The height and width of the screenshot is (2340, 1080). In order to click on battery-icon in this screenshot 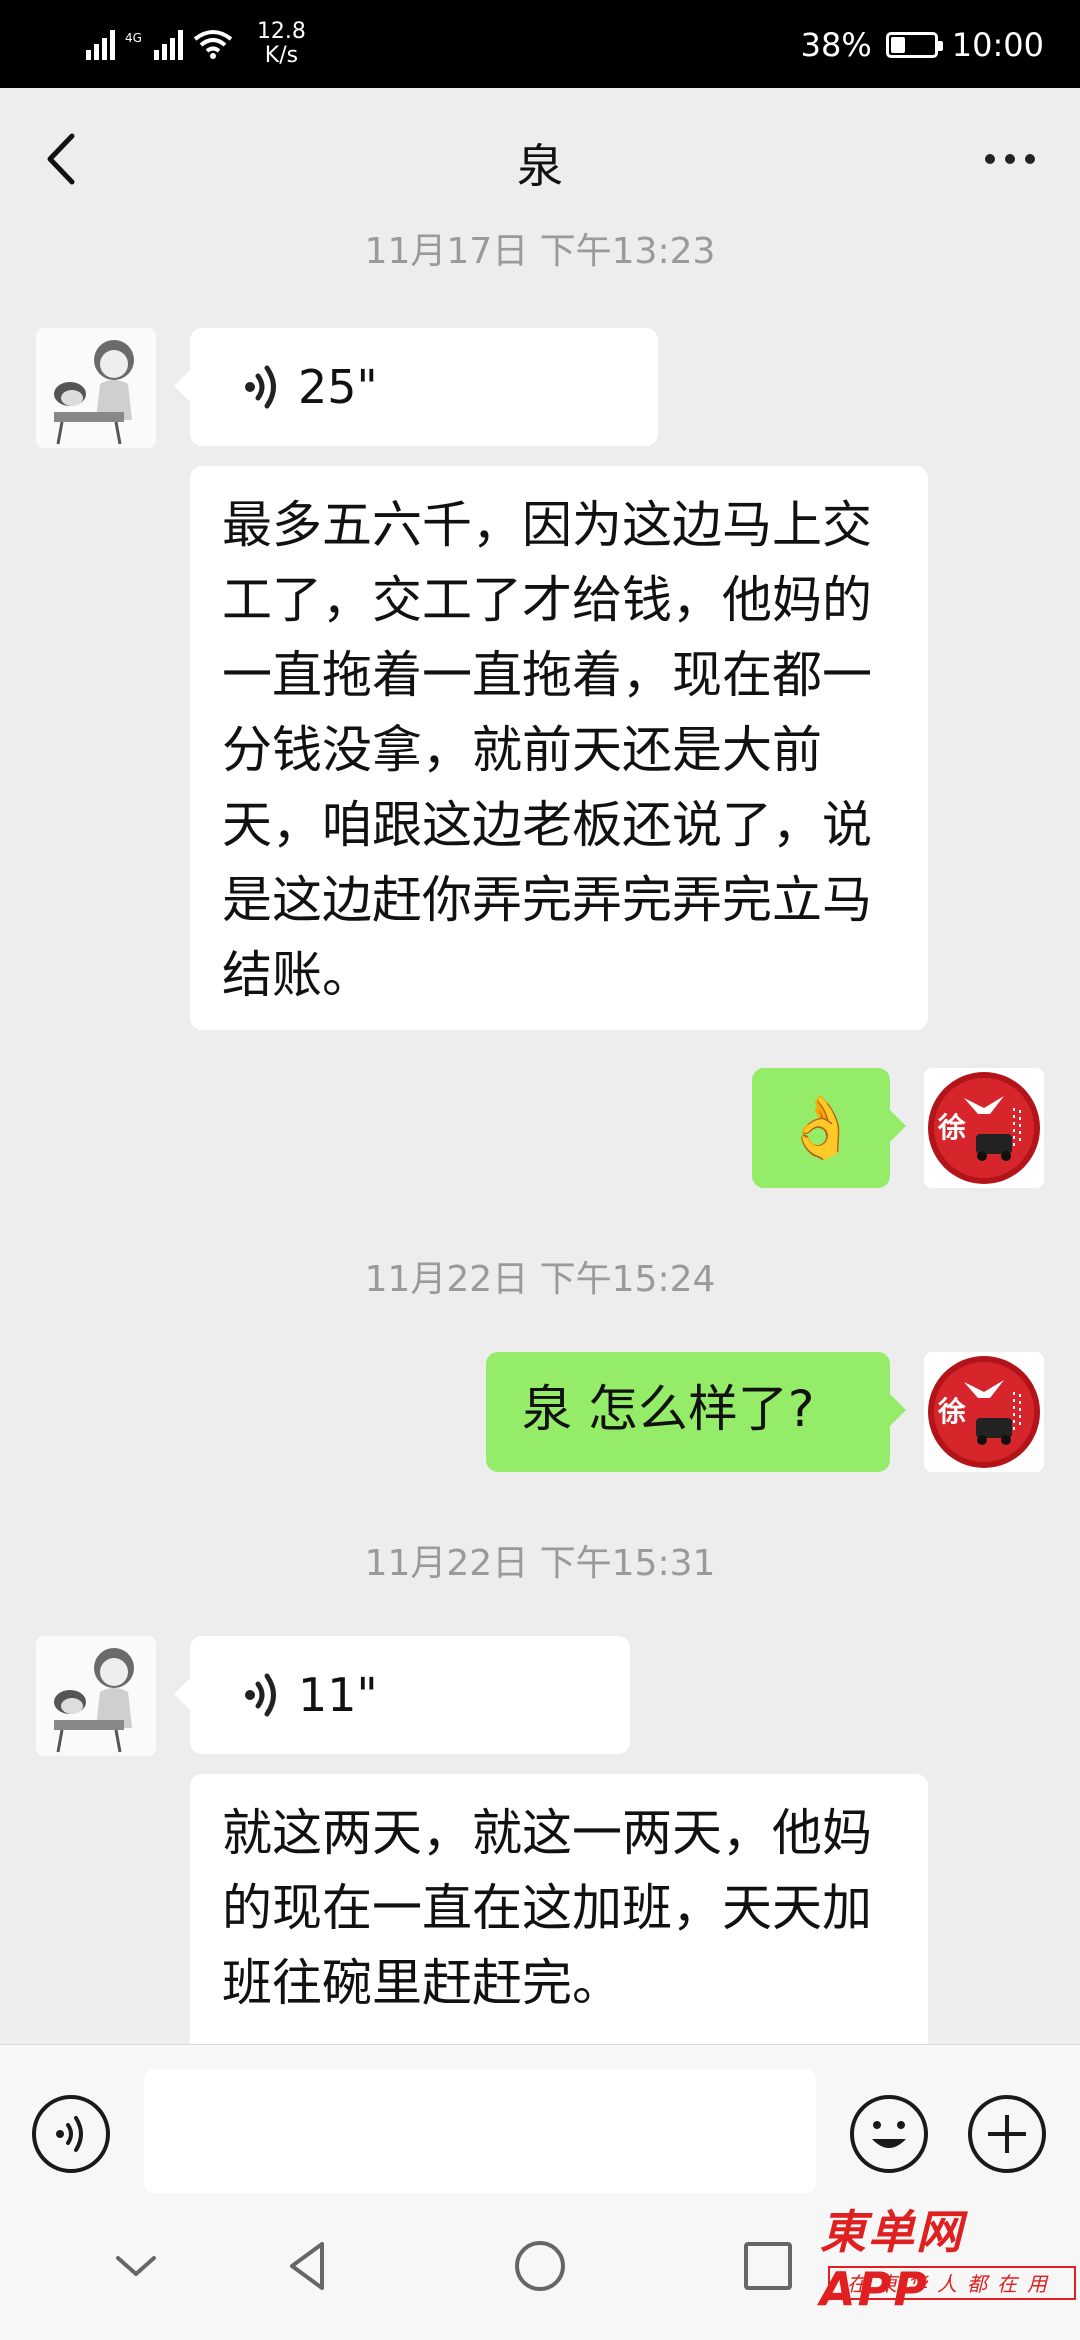, I will do `click(914, 45)`.